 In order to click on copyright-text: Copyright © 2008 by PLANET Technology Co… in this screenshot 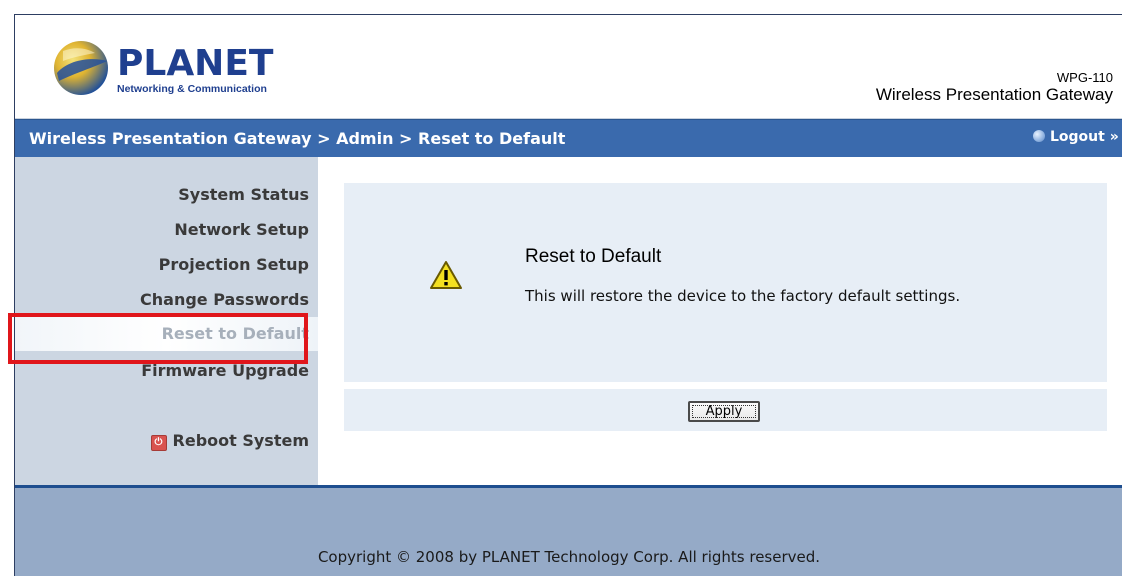, I will do `click(569, 557)`.